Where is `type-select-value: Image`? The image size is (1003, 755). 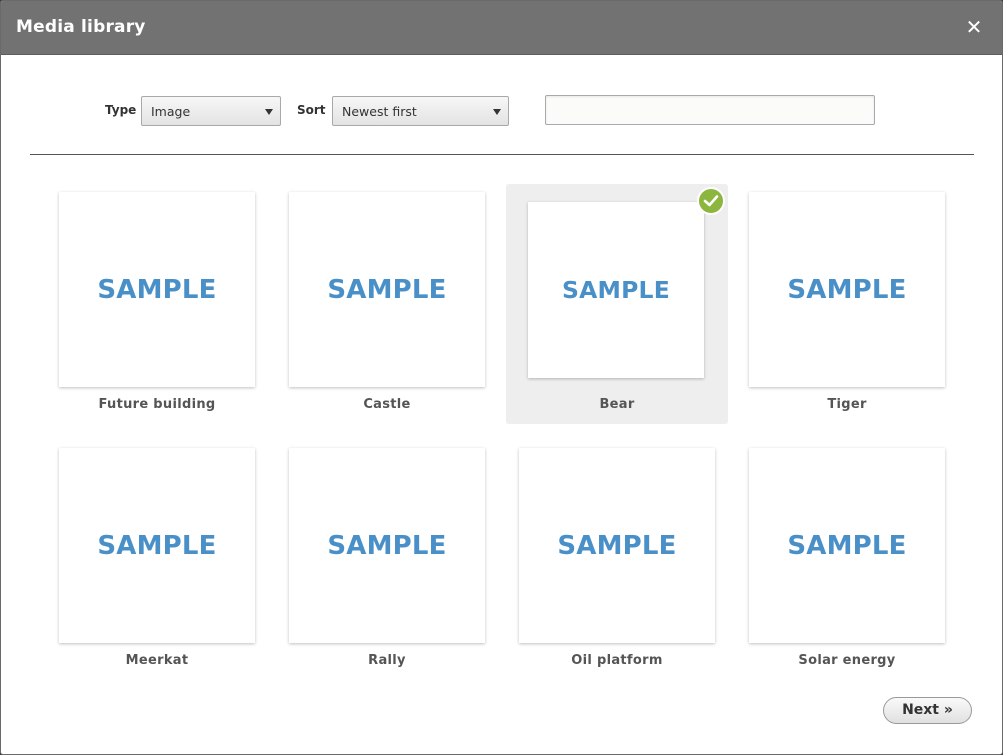
type-select-value: Image is located at coordinates (171, 111).